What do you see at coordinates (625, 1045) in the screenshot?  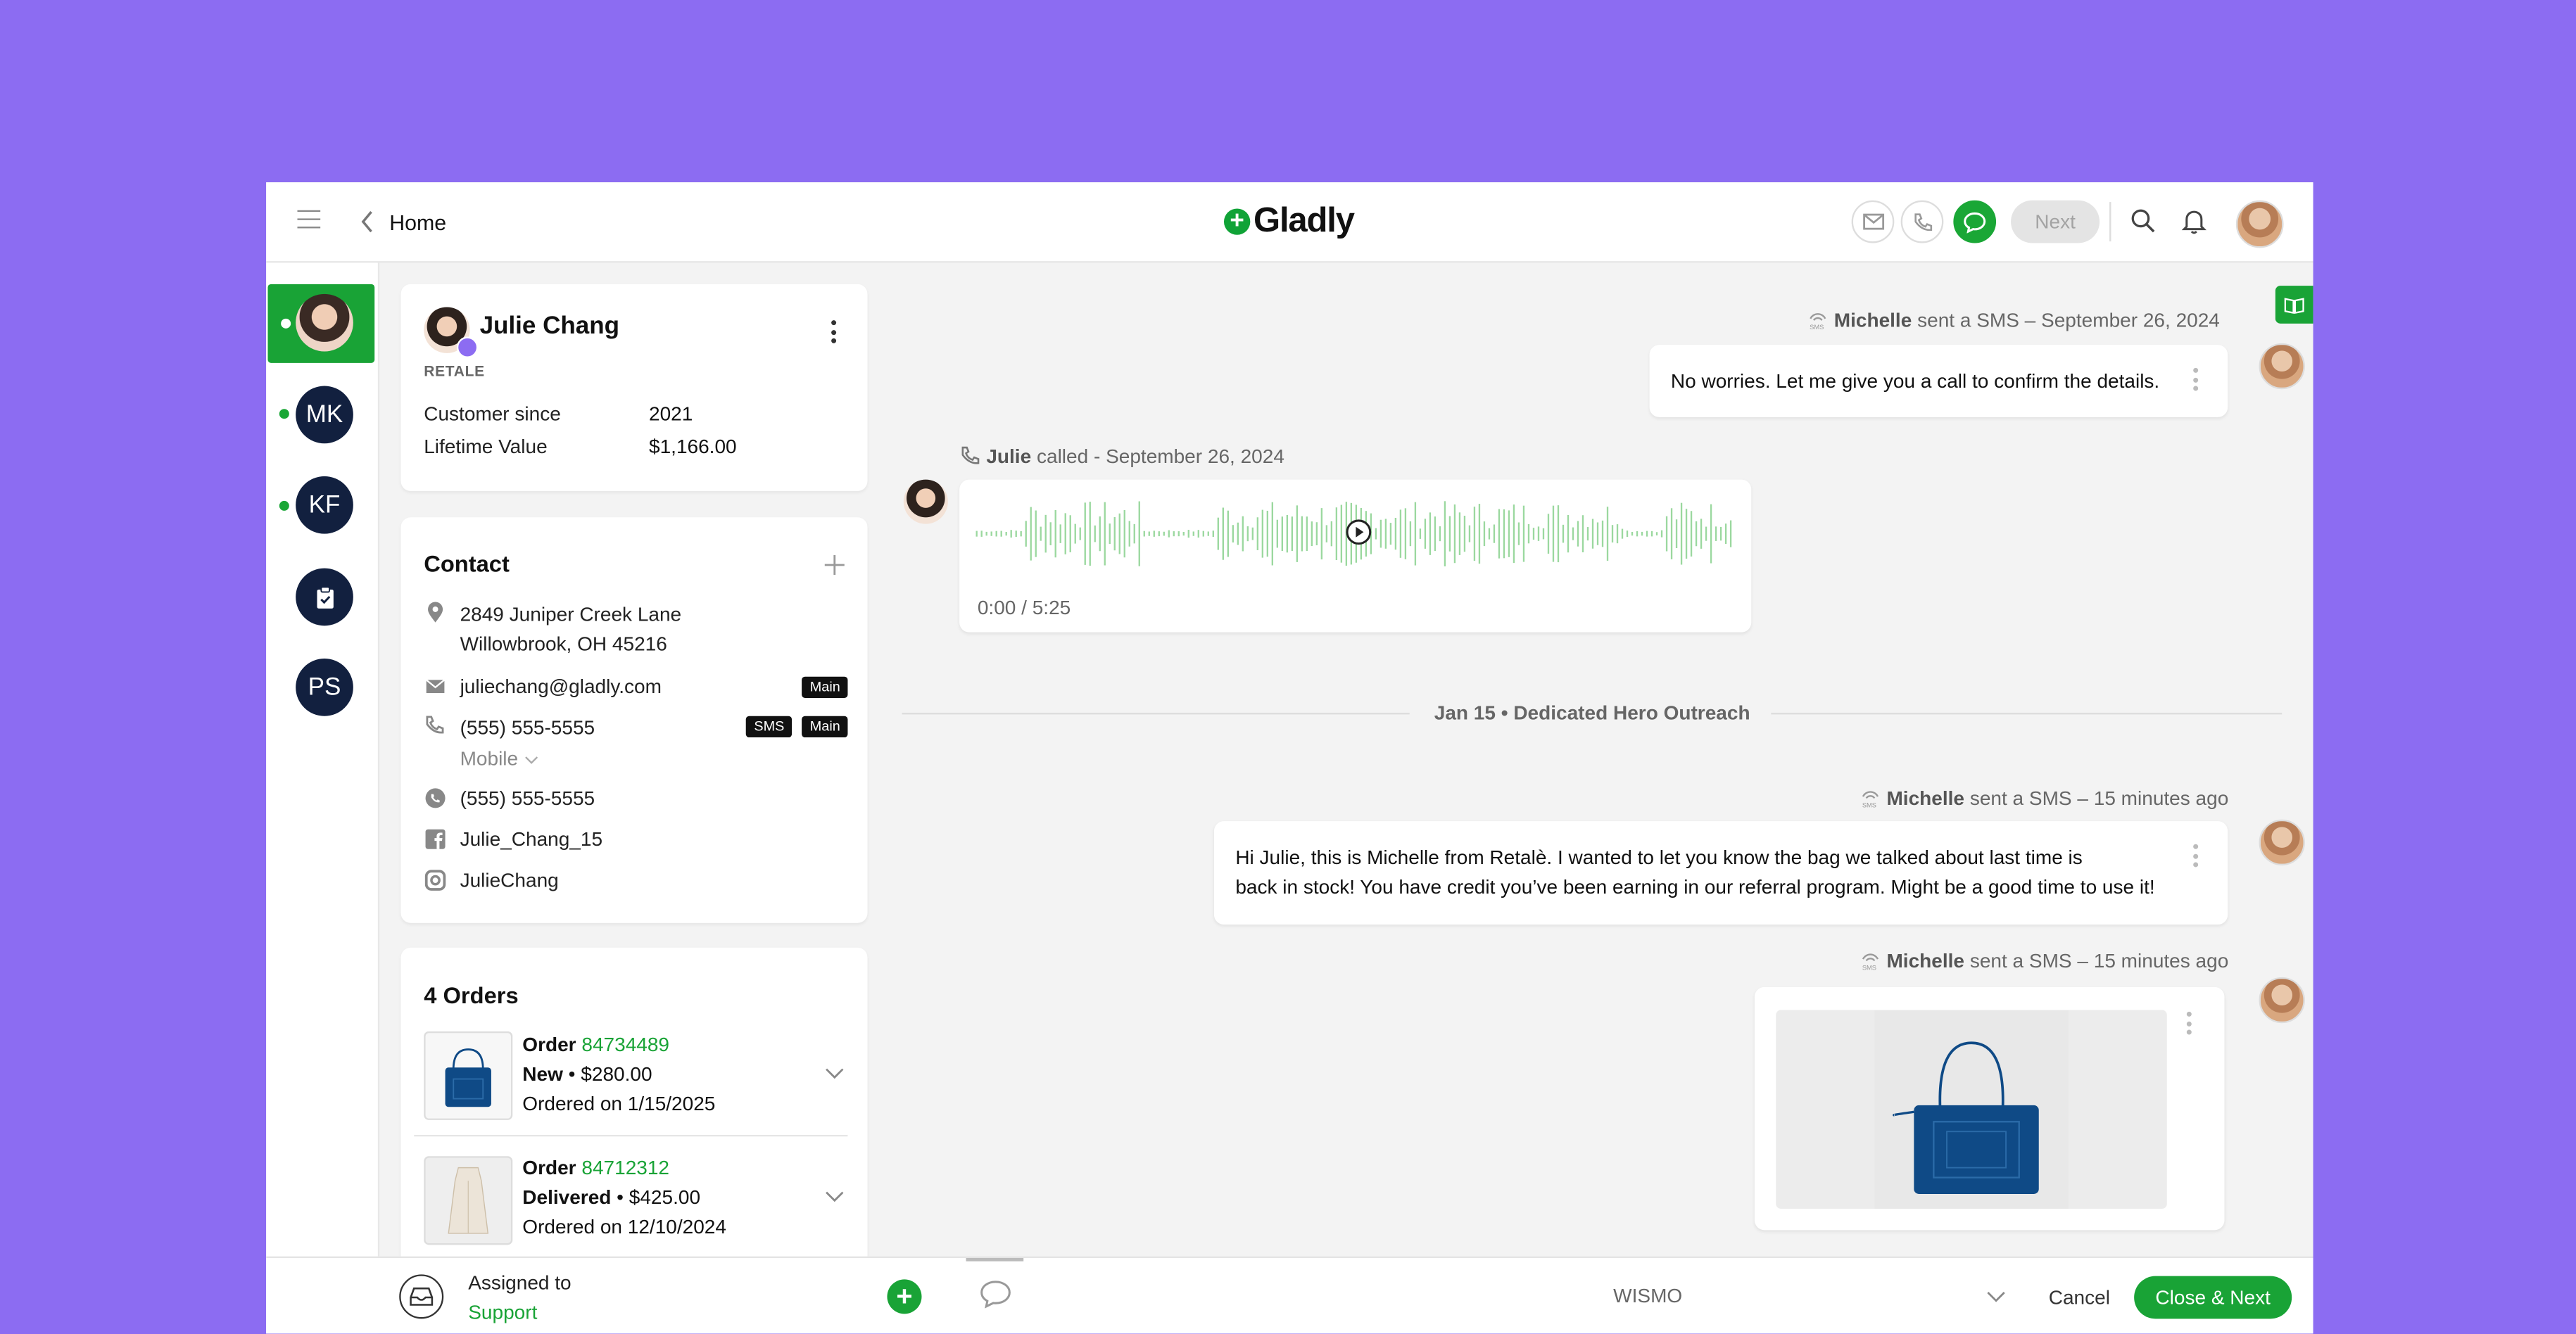 I see `order-number-link: 84734489` at bounding box center [625, 1045].